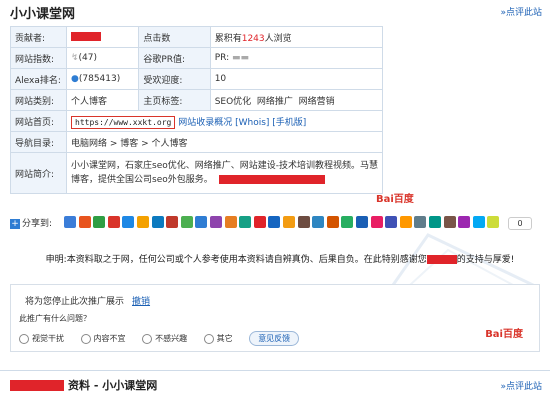 This screenshot has width=550, height=401. What do you see at coordinates (75, 58) in the screenshot?
I see `index-icon: ↯` at bounding box center [75, 58].